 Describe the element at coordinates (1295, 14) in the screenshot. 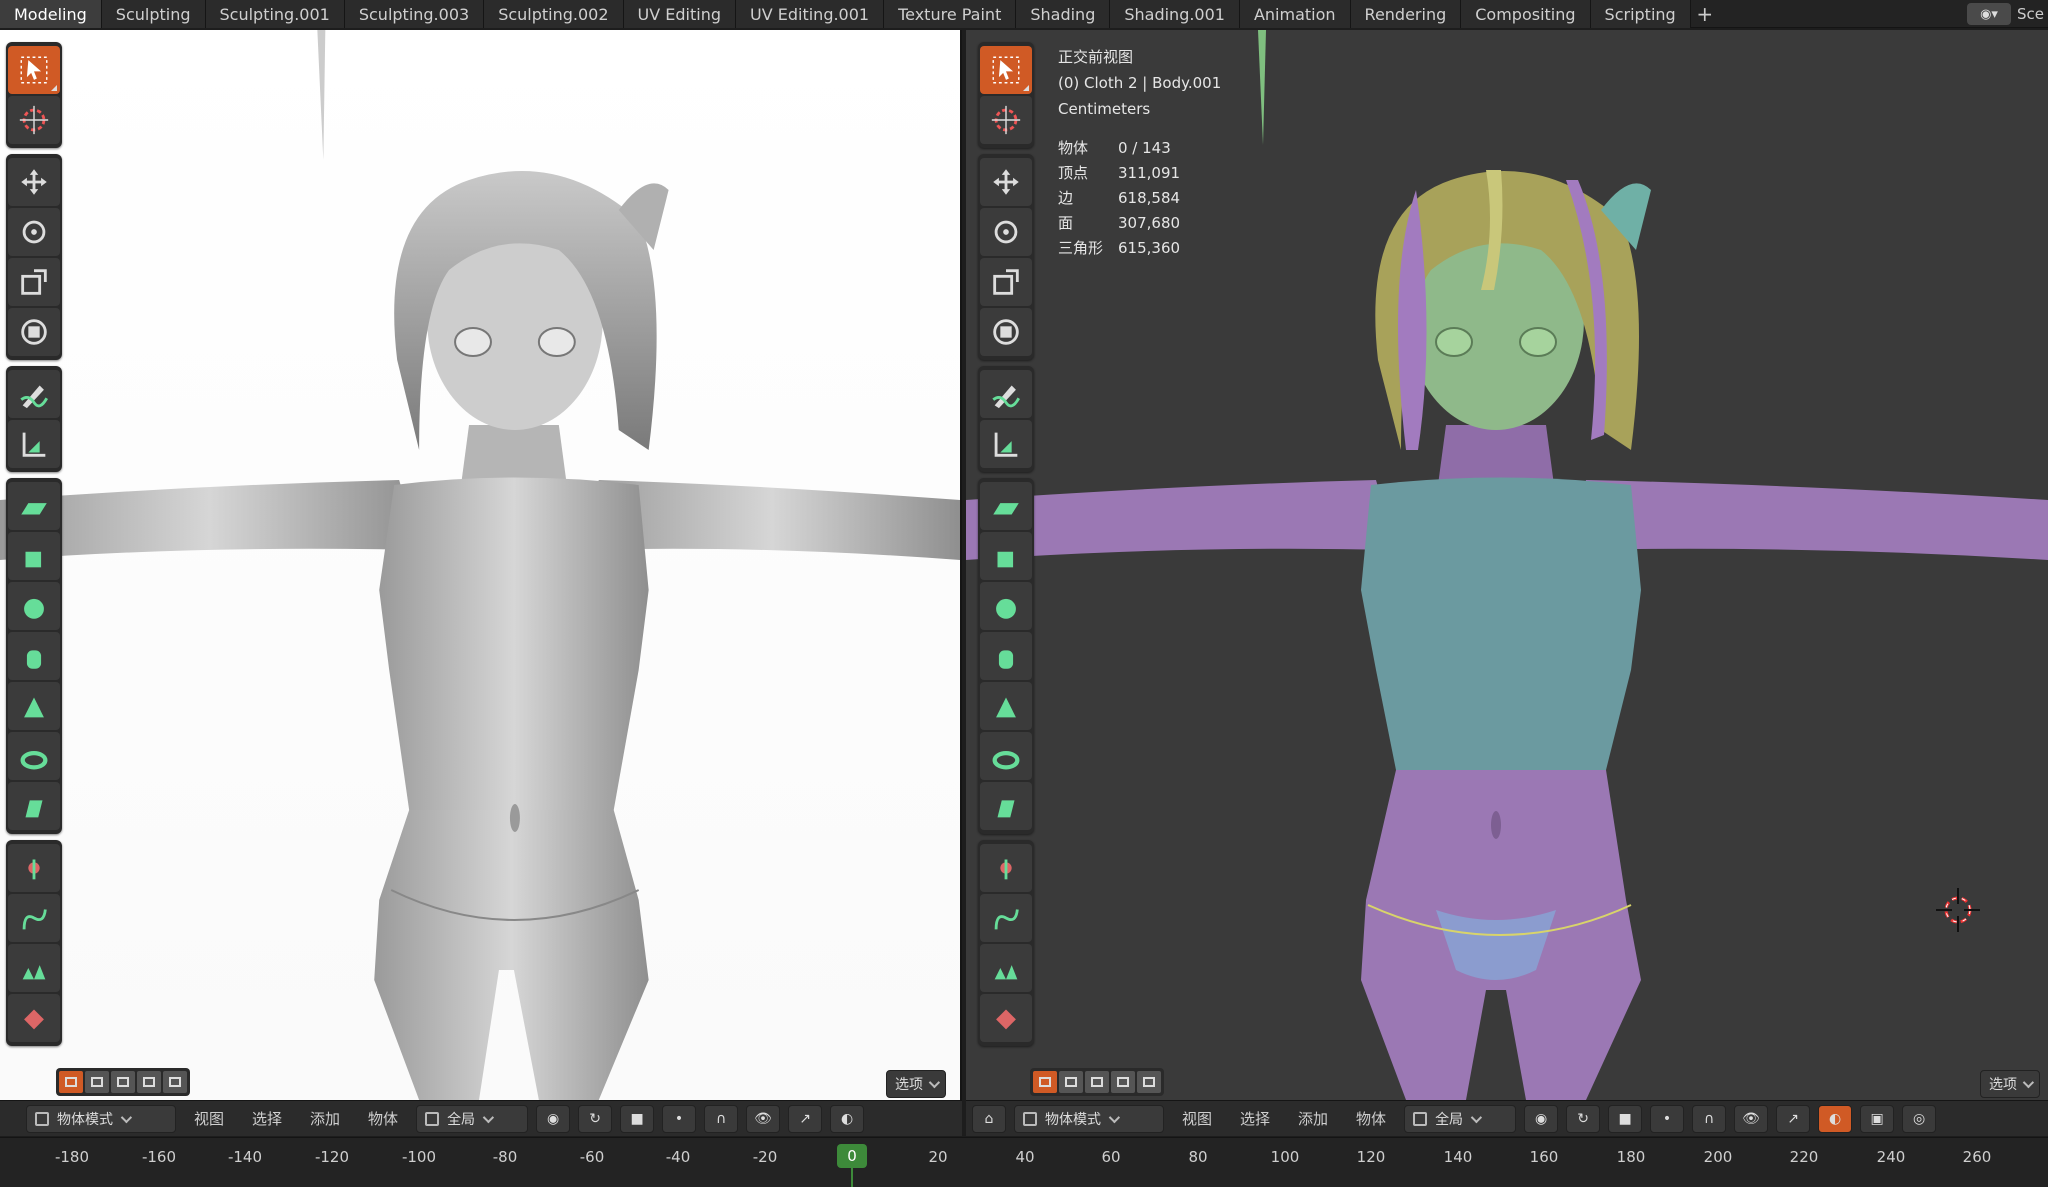

I see `tab-animation: Animation` at that location.